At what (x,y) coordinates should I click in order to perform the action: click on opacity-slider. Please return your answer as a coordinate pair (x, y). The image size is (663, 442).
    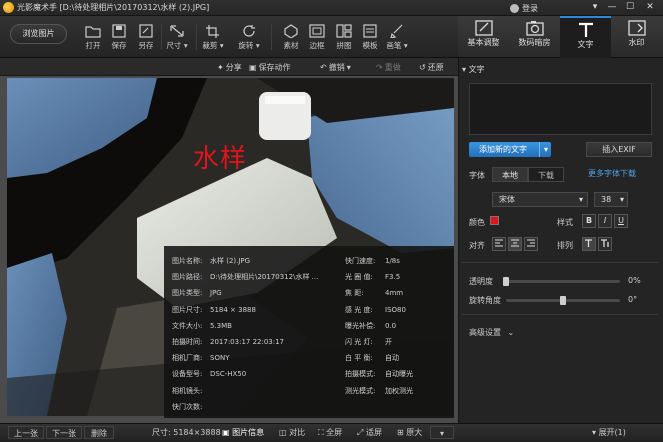
    Looking at the image, I should click on (563, 281).